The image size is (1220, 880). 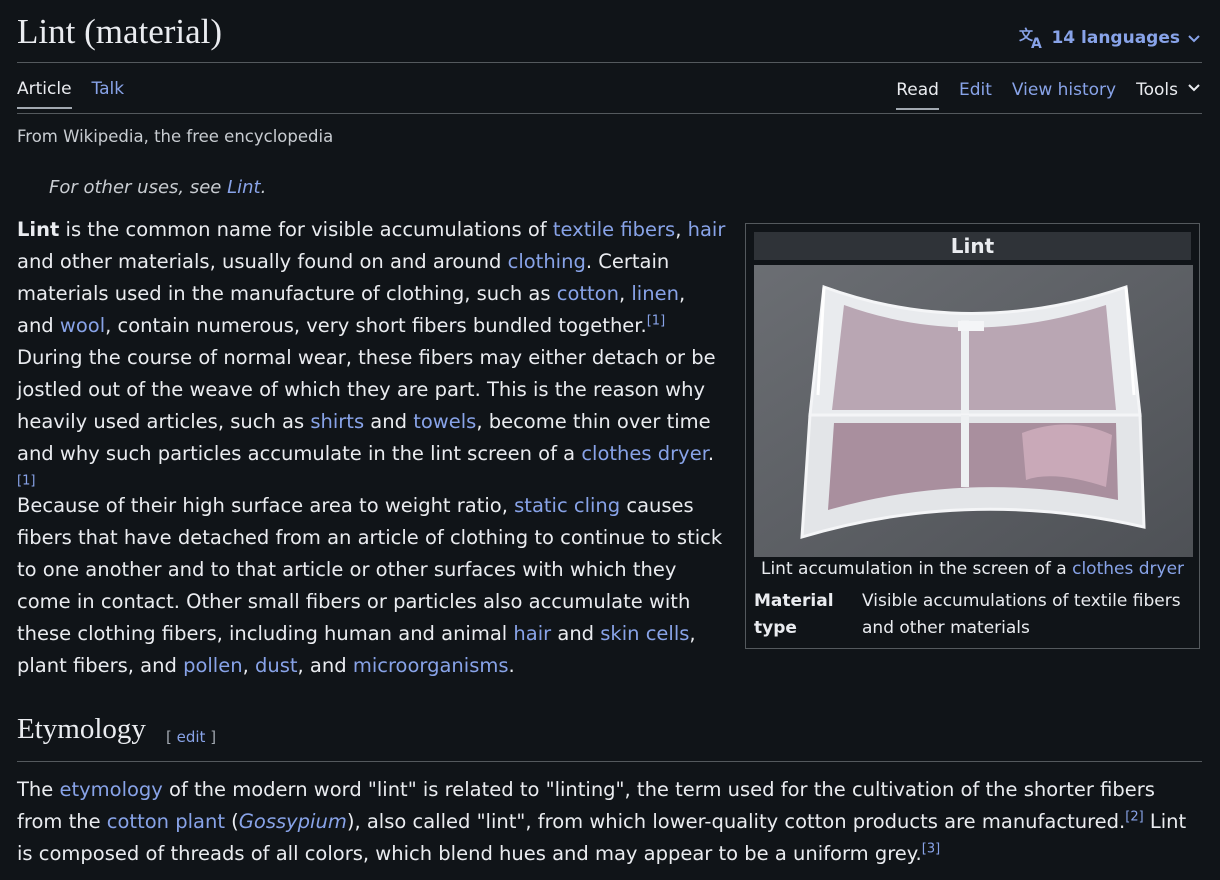 I want to click on section-heading-etymology: Etymology, so click(x=81, y=729).